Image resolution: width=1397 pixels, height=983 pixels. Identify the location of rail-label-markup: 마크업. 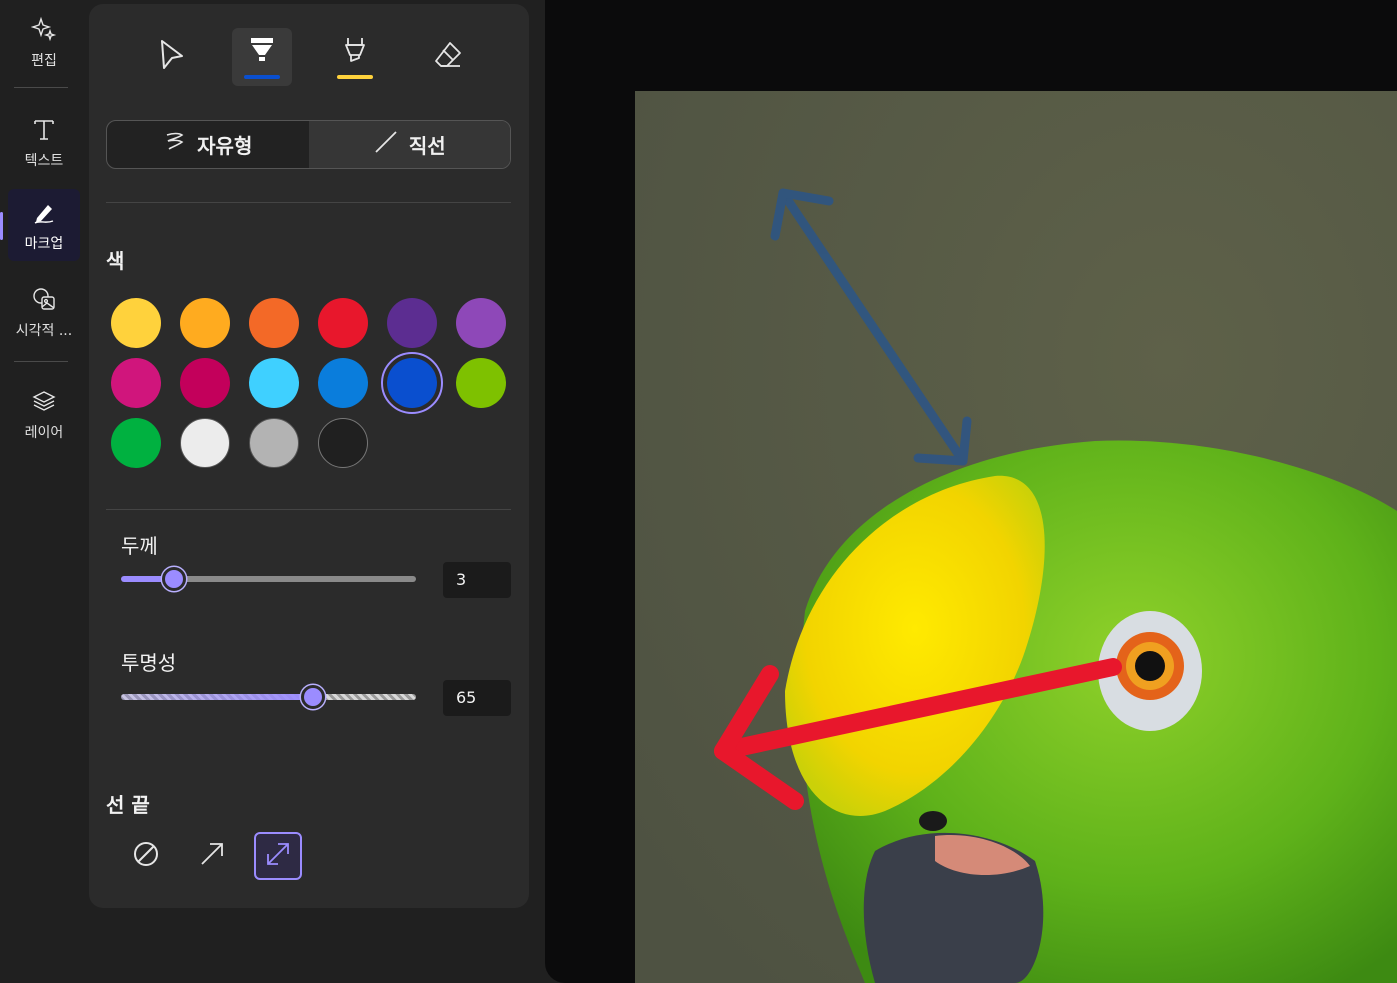
(44, 244).